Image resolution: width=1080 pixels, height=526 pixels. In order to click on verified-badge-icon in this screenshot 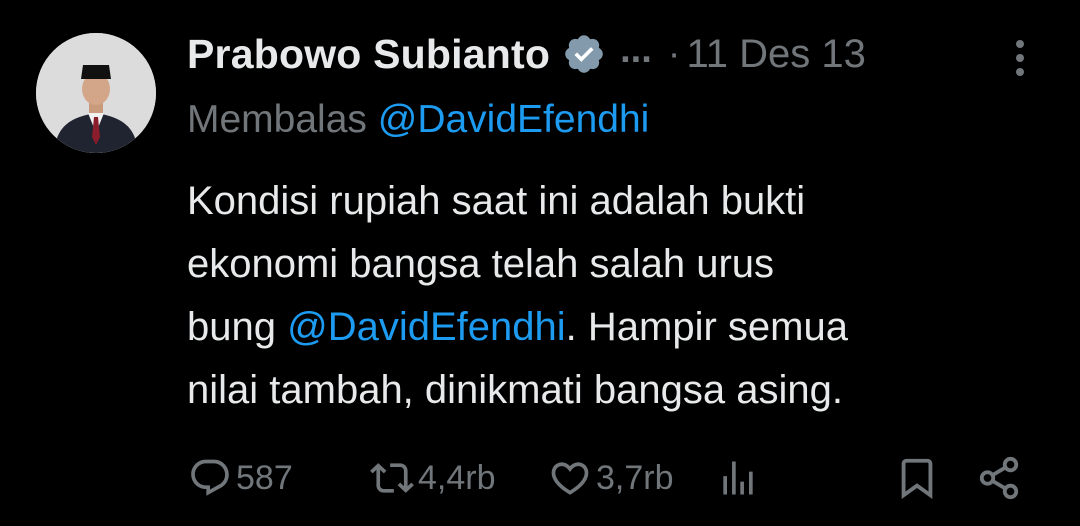, I will do `click(584, 54)`.